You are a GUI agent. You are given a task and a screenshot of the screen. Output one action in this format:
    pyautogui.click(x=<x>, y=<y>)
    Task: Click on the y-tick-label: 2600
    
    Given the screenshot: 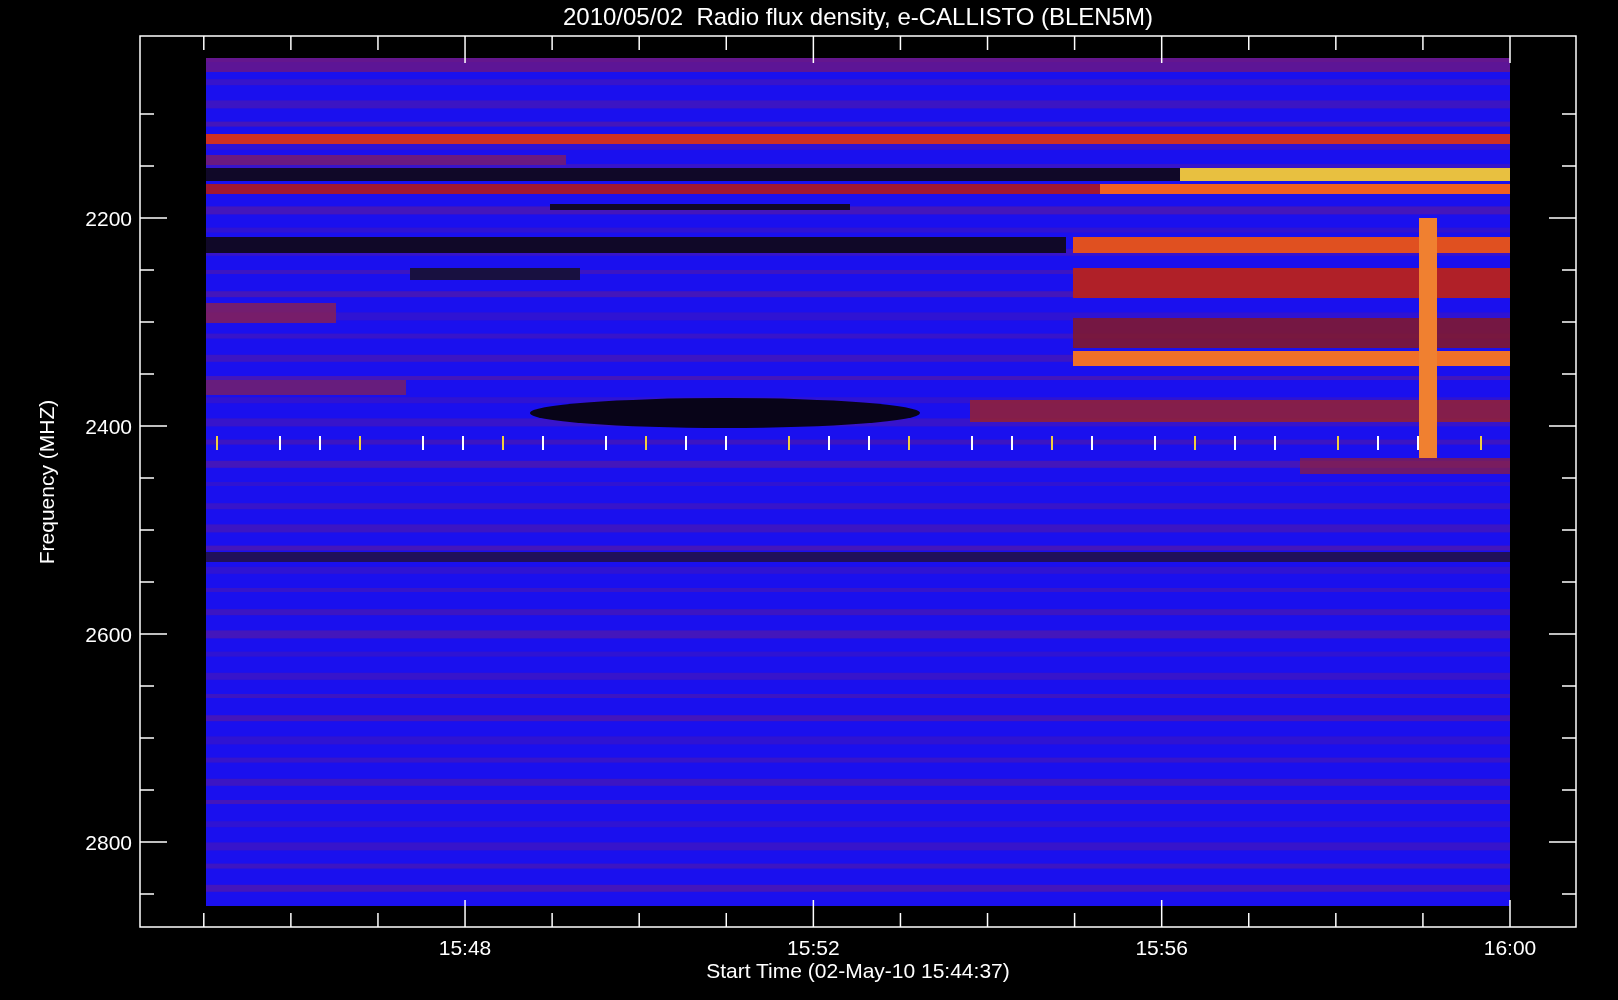 What is the action you would take?
    pyautogui.click(x=108, y=634)
    